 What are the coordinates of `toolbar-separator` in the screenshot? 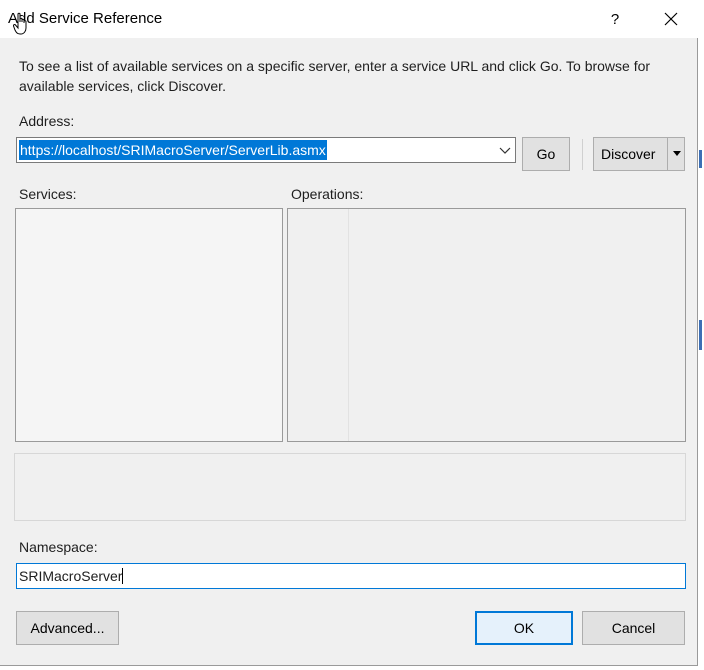 It's located at (582, 154).